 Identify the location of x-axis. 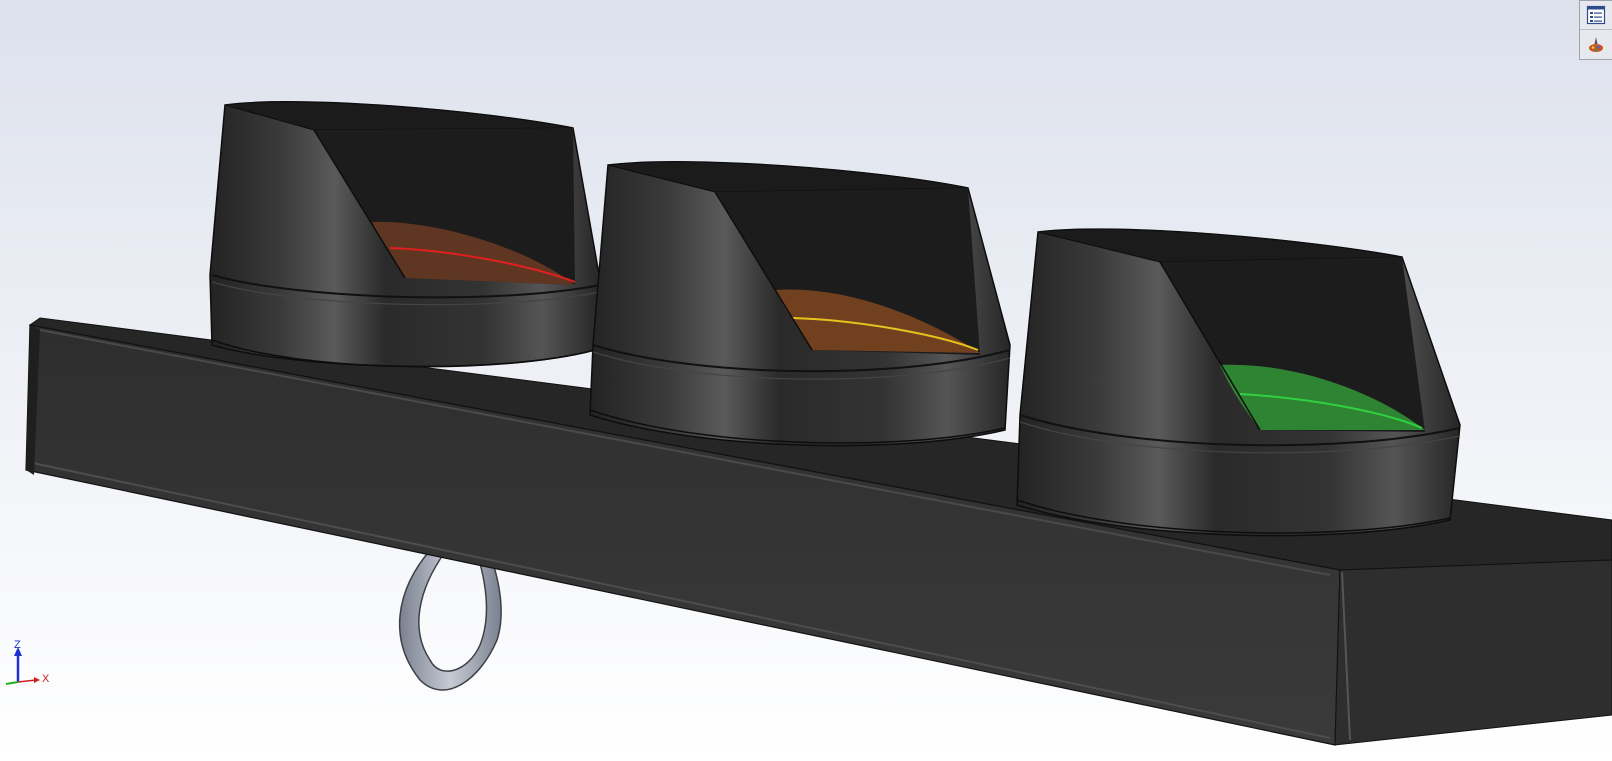
(27, 681).